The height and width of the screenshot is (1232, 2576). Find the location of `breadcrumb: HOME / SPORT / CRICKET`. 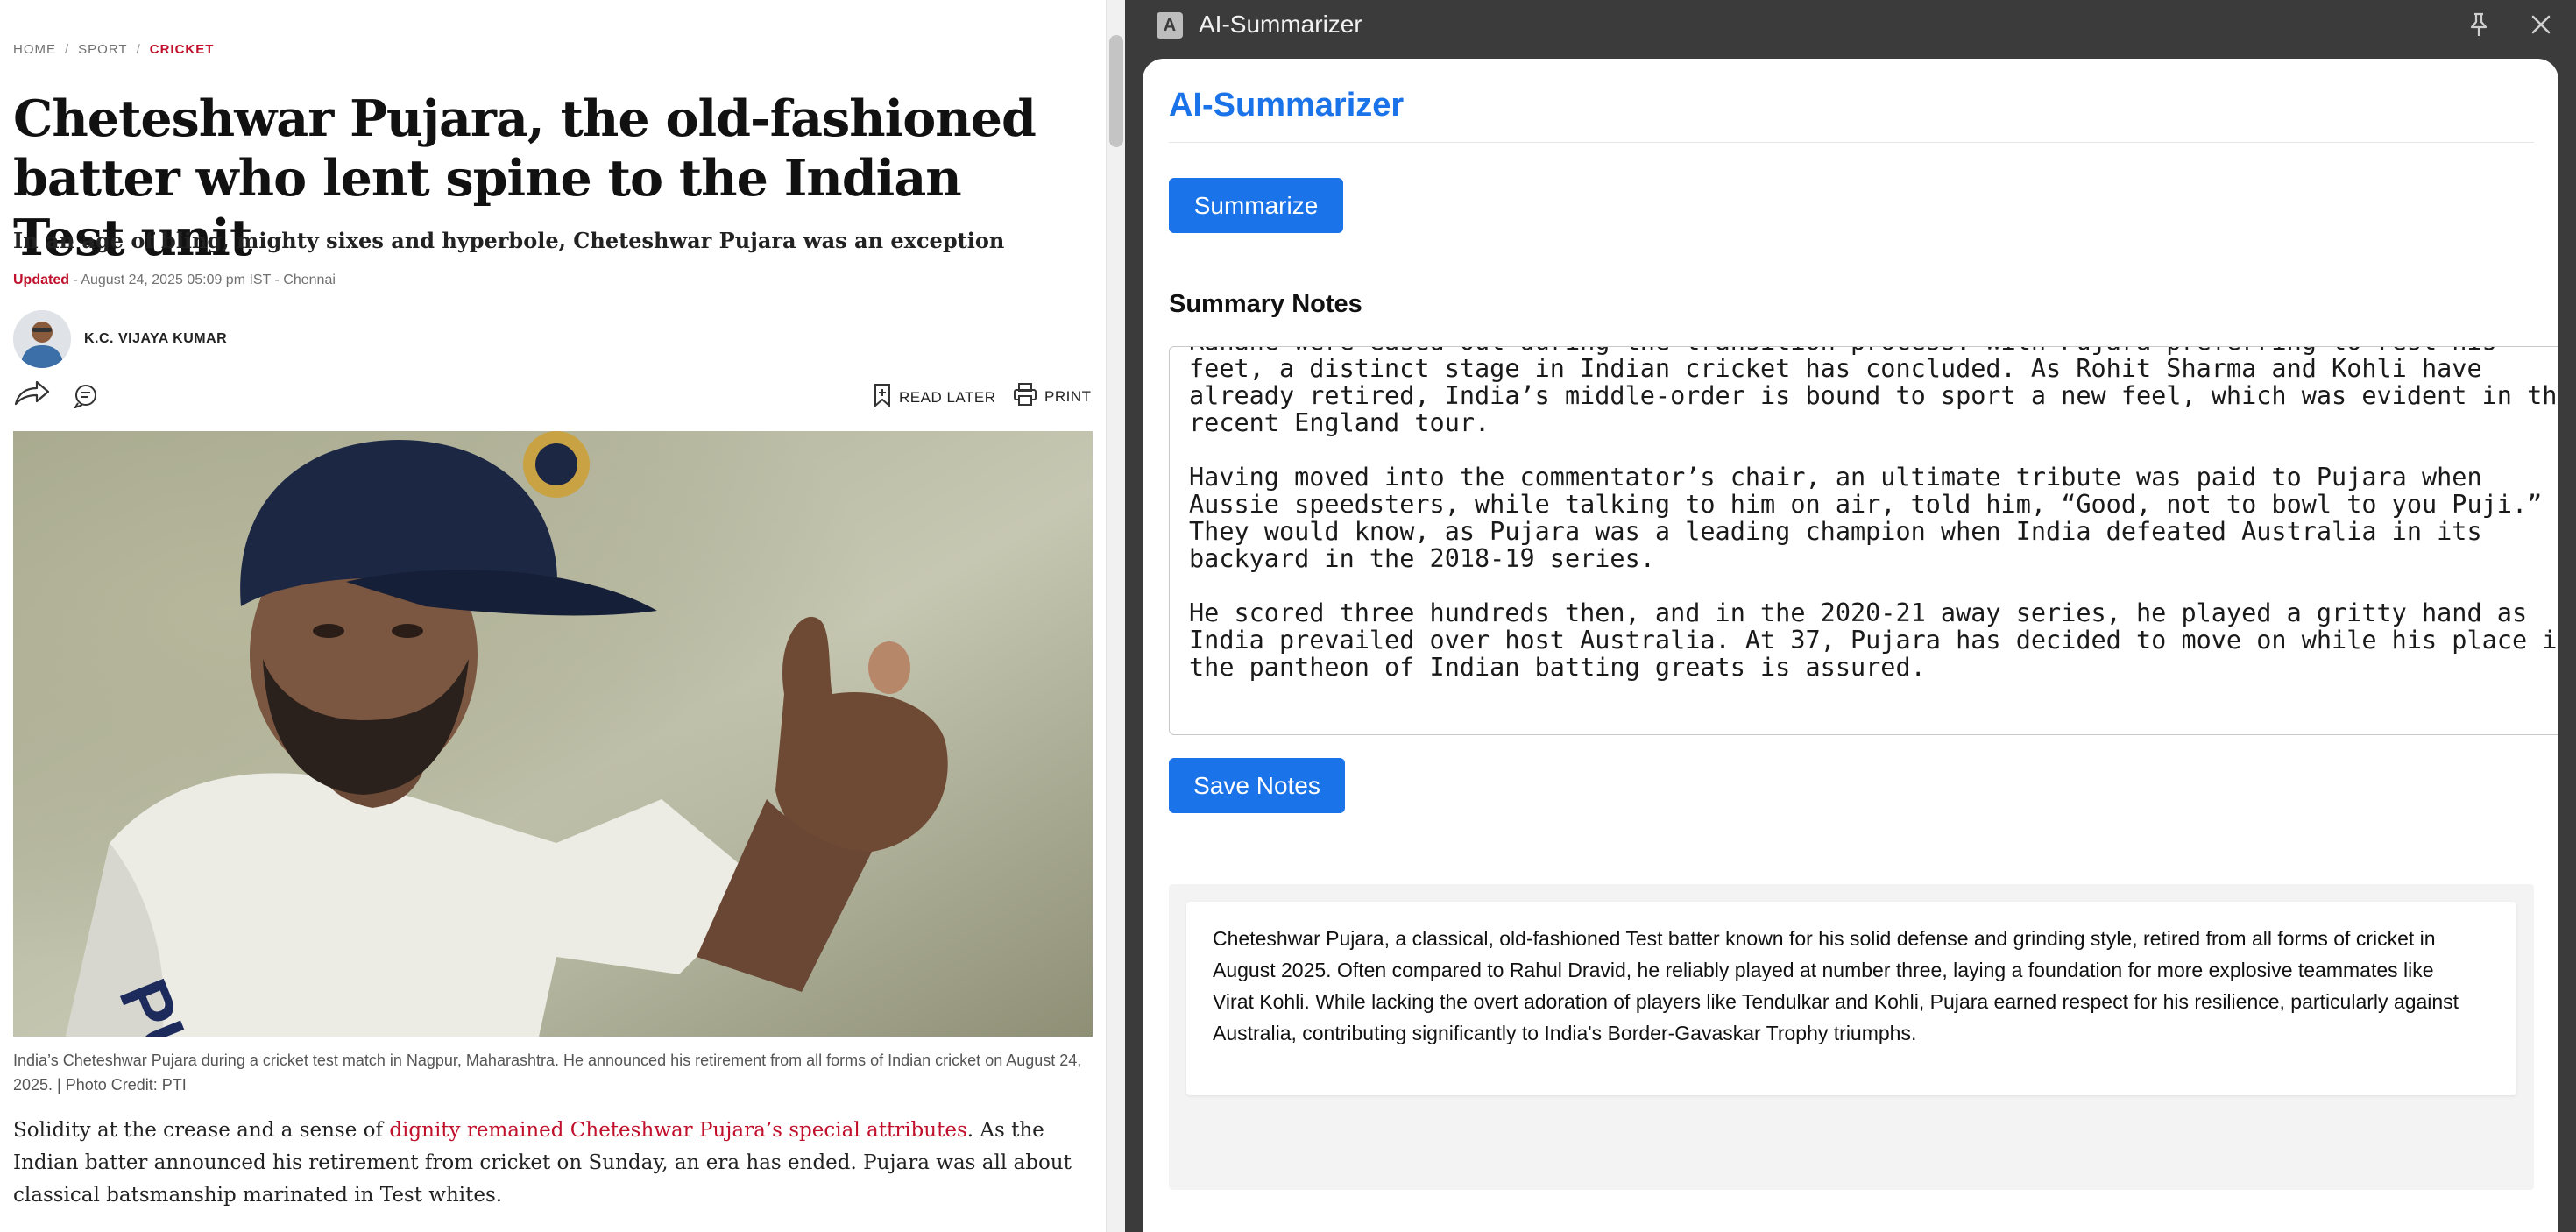

breadcrumb: HOME / SPORT / CRICKET is located at coordinates (113, 49).